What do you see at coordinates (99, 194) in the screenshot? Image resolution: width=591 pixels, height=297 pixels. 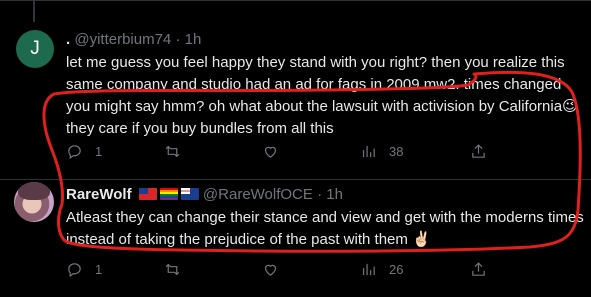 I see `display-name: RareWolf` at bounding box center [99, 194].